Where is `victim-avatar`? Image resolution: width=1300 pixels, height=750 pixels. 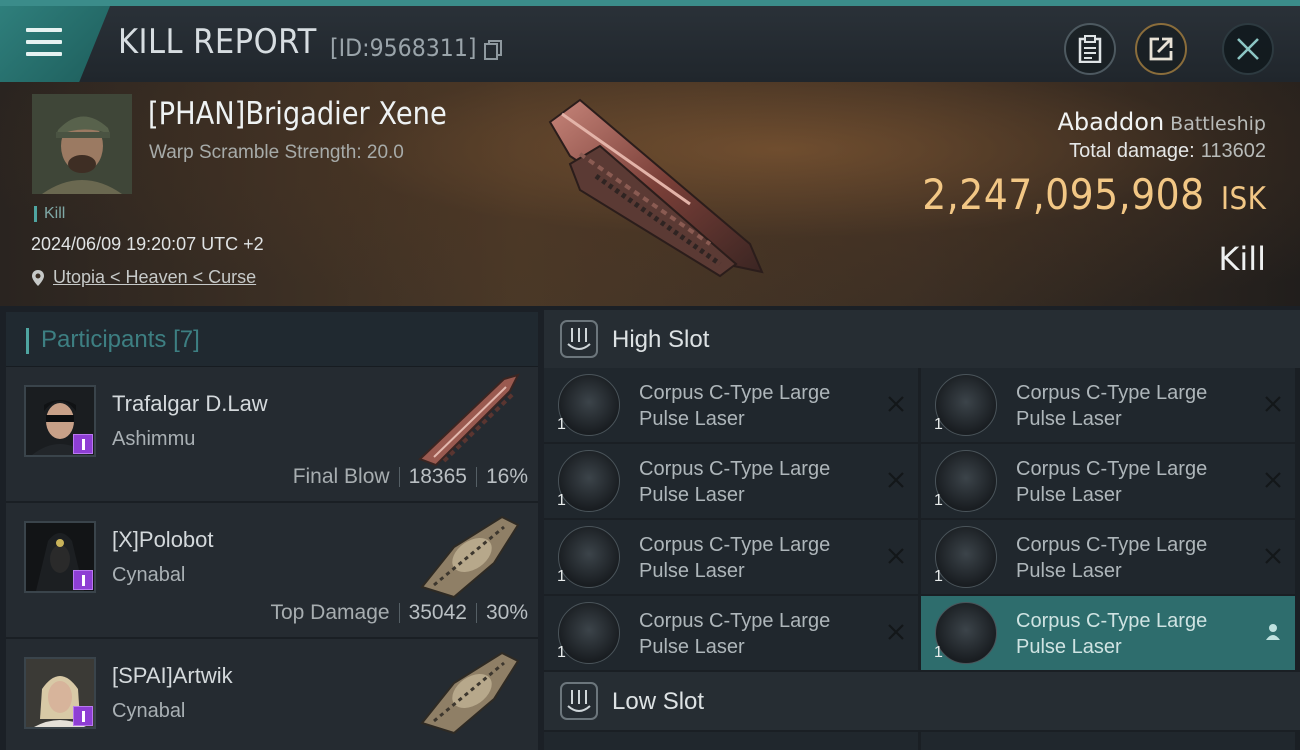
victim-avatar is located at coordinates (82, 144).